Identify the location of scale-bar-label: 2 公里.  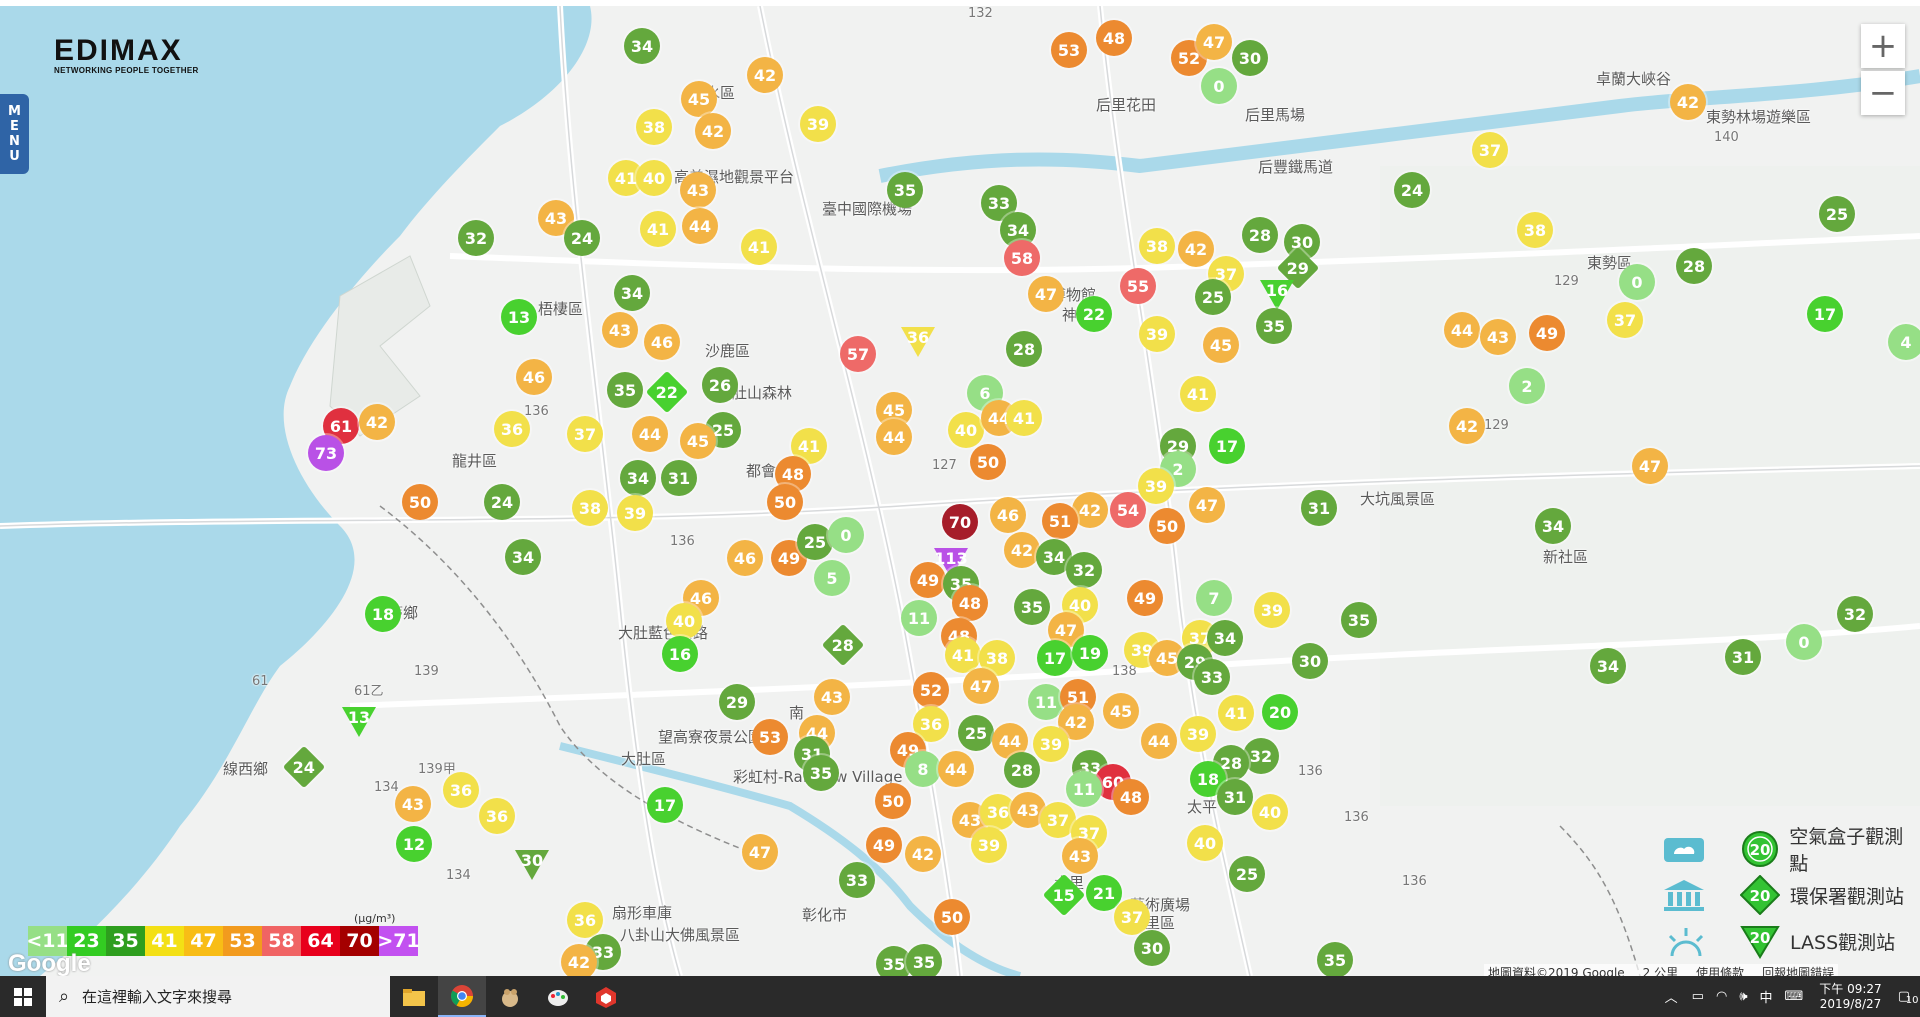
(1660, 970).